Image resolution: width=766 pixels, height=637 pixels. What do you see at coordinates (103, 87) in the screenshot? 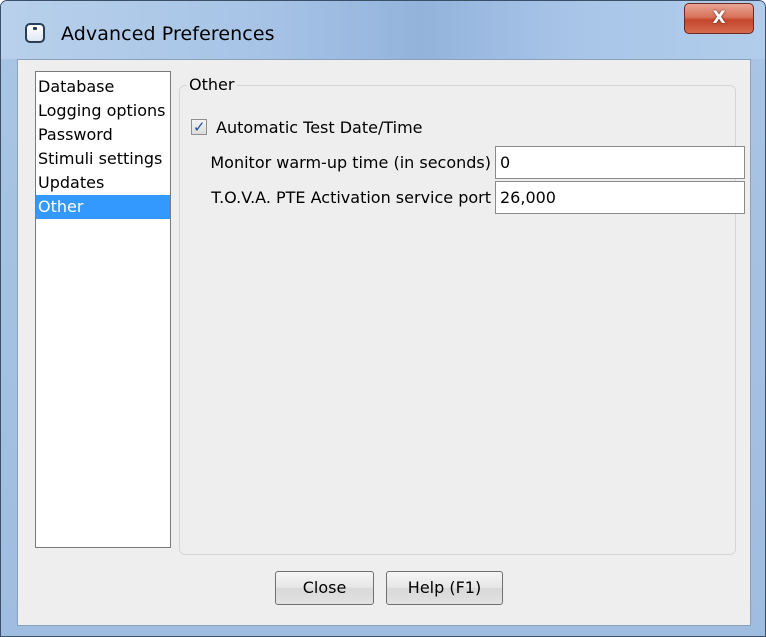
I see `category-item-database: Database` at bounding box center [103, 87].